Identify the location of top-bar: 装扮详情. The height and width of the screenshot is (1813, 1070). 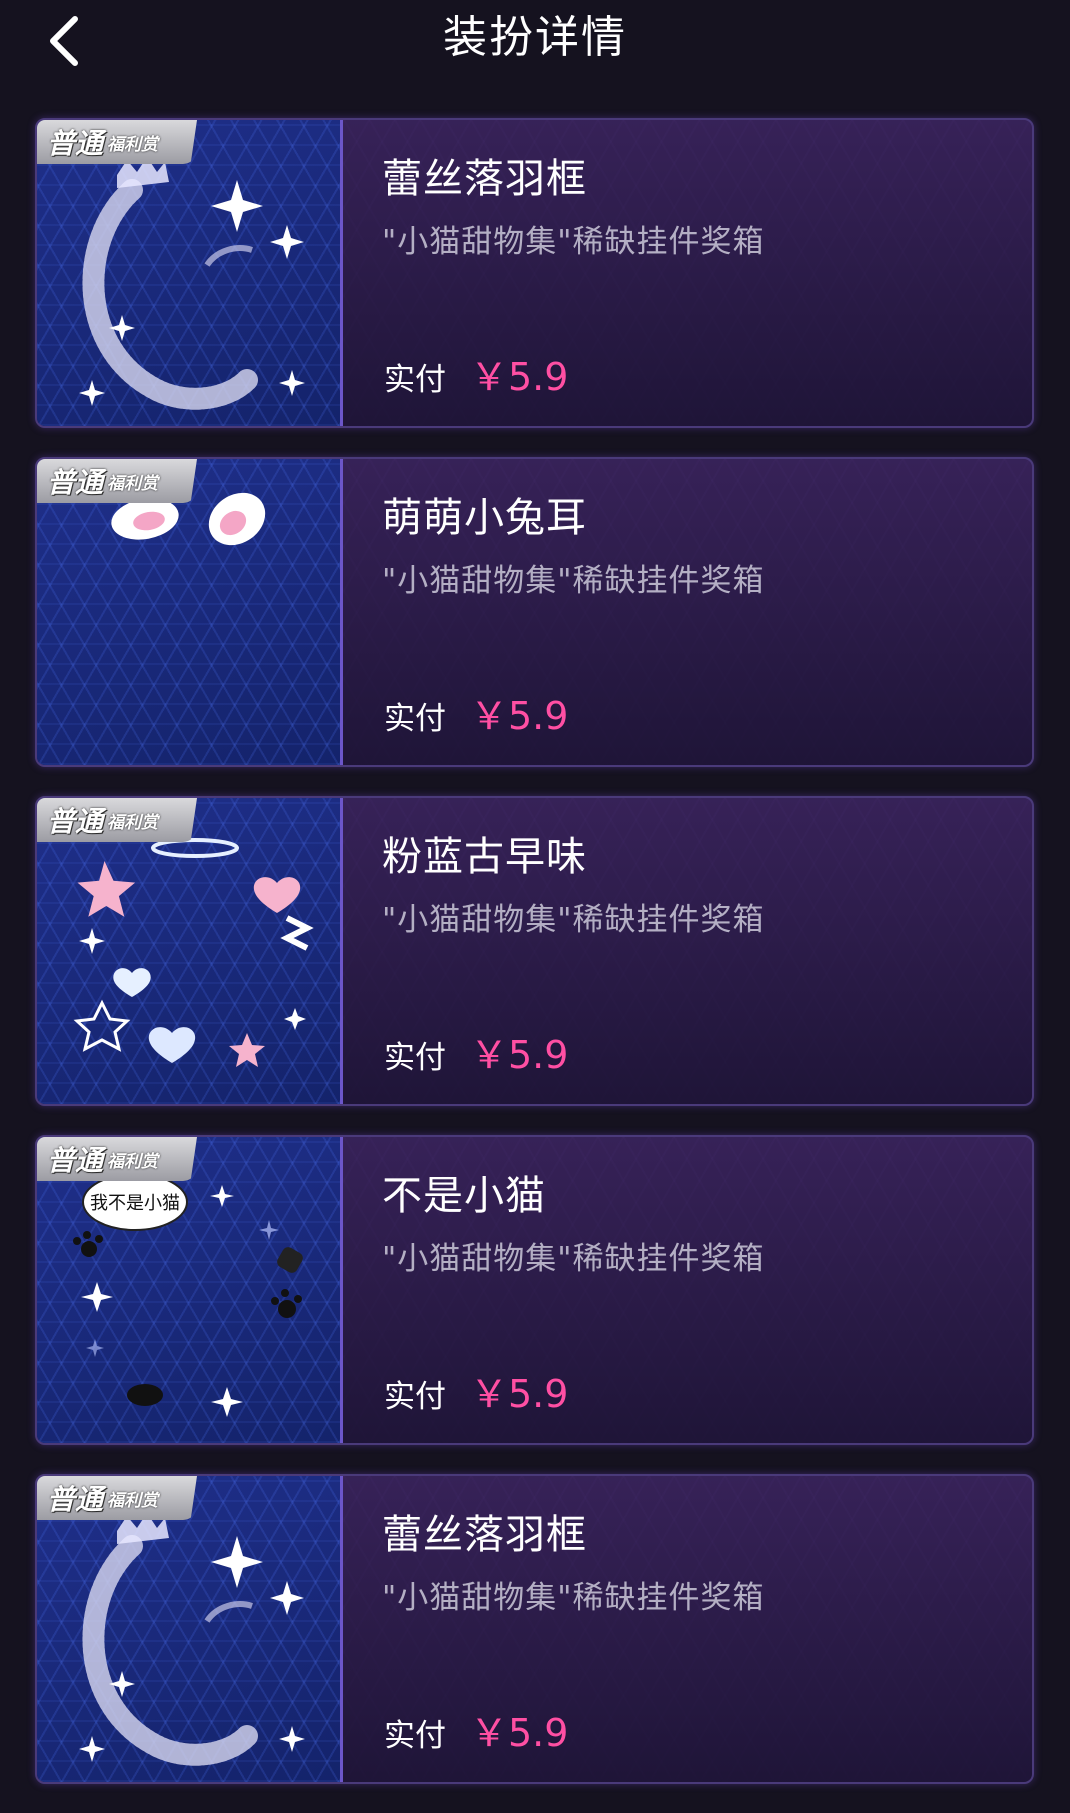
(535, 45).